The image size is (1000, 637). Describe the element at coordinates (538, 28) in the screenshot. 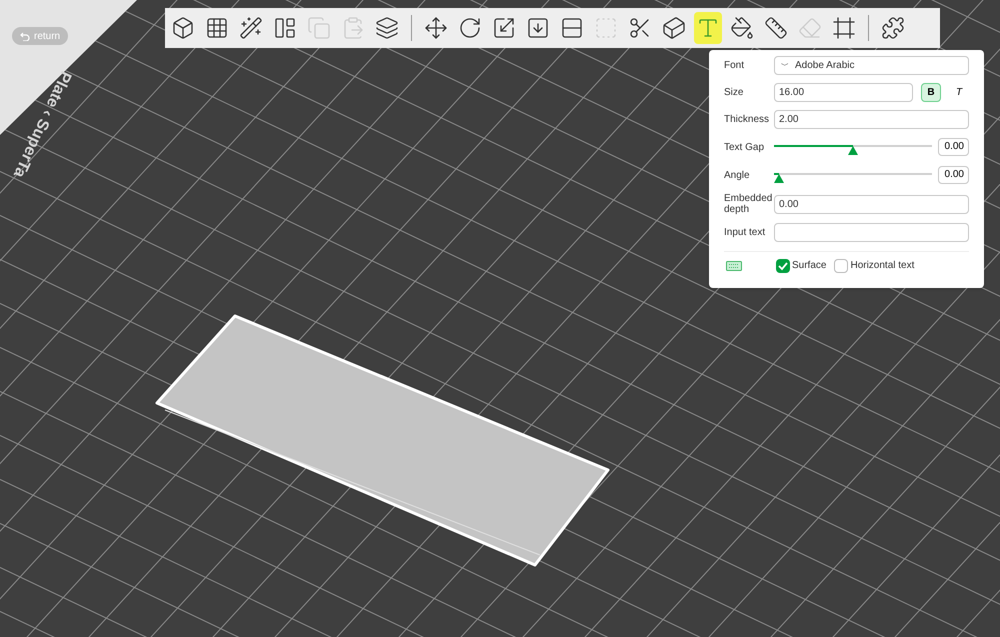

I see `lay-flat-icon` at that location.